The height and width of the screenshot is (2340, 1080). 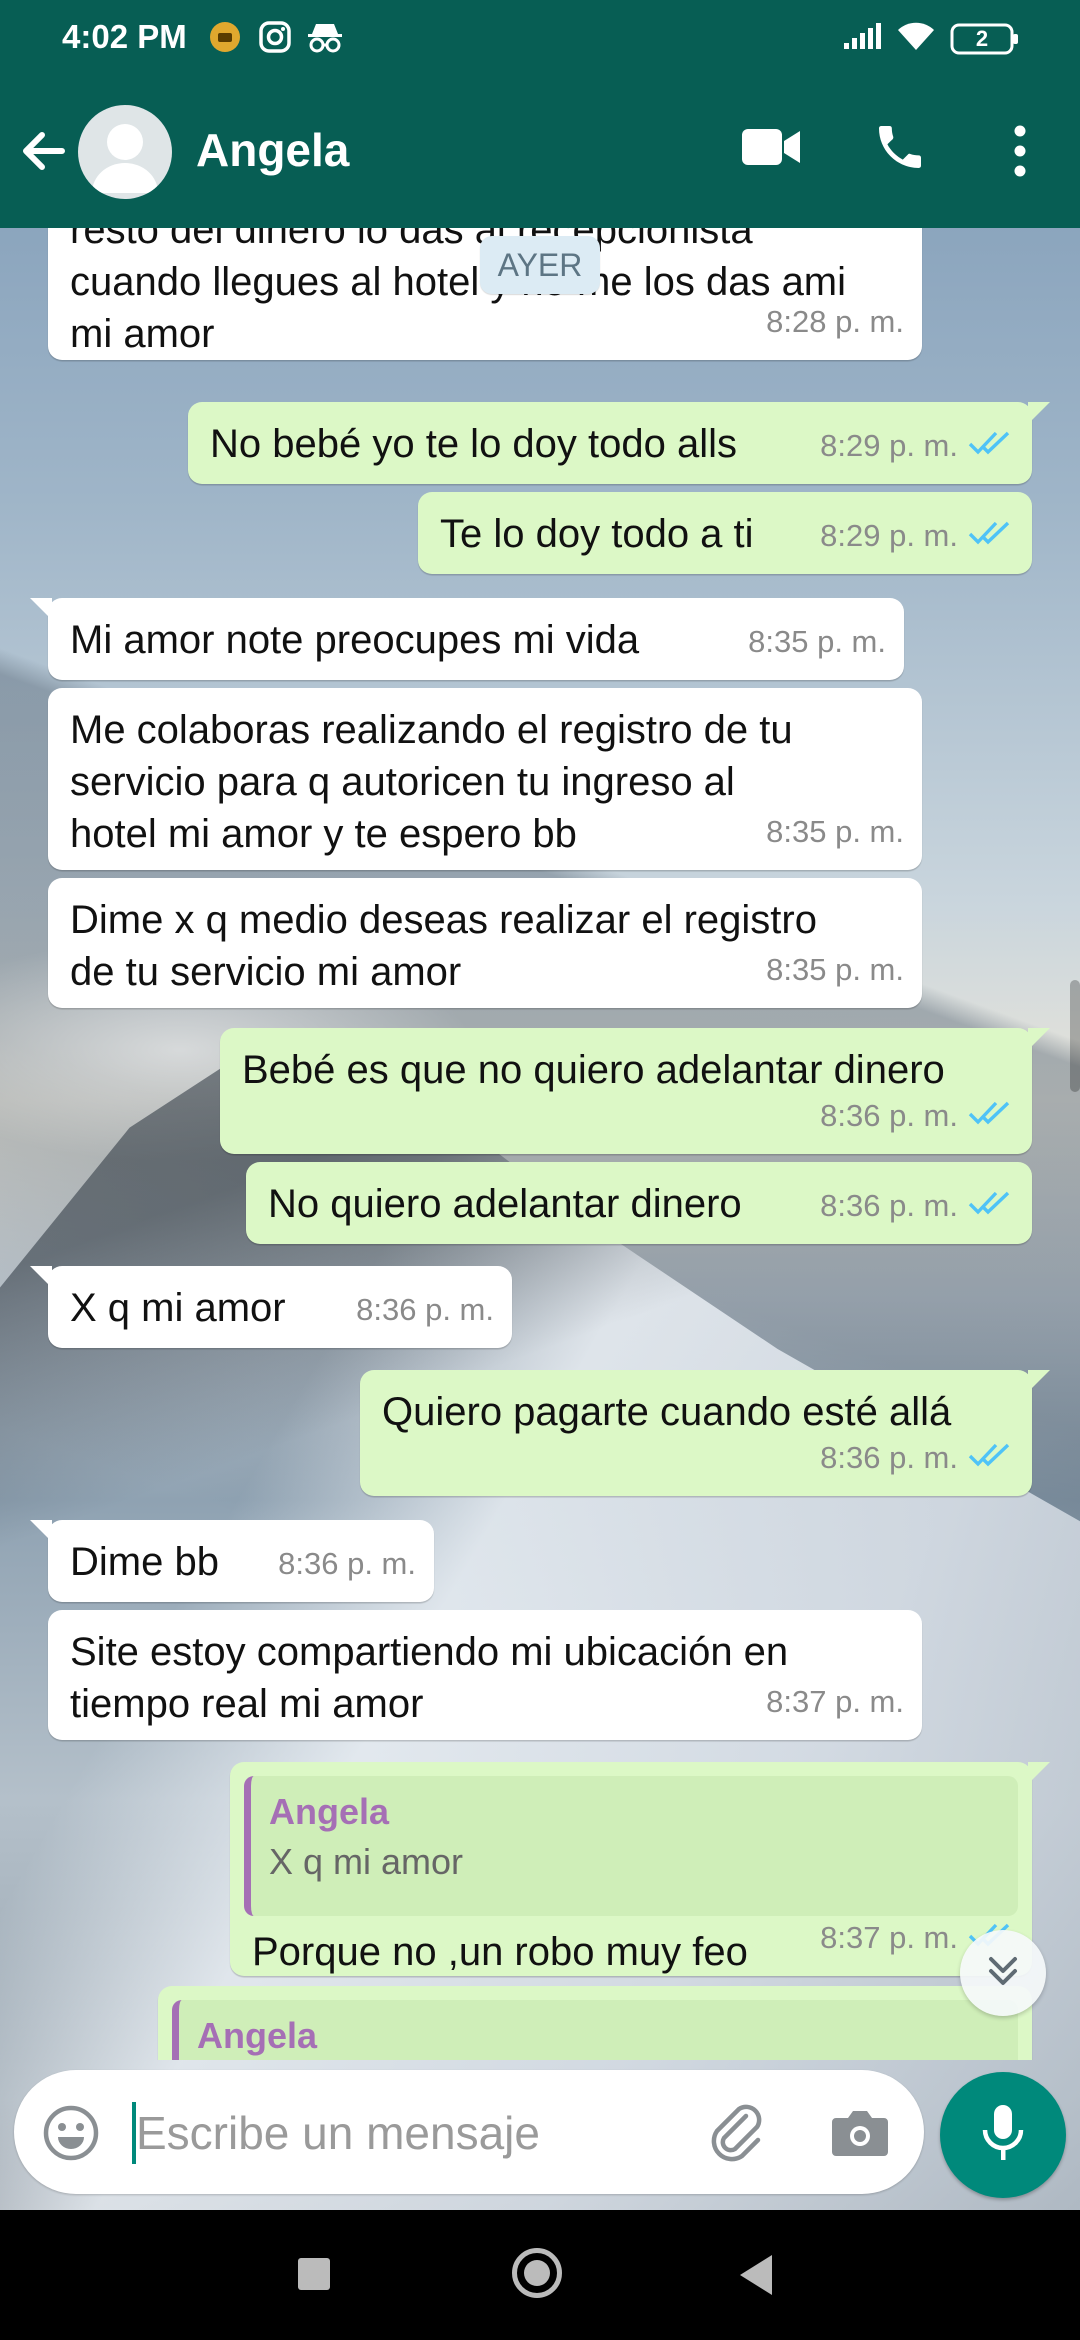 What do you see at coordinates (125, 152) in the screenshot?
I see `contact-avatar` at bounding box center [125, 152].